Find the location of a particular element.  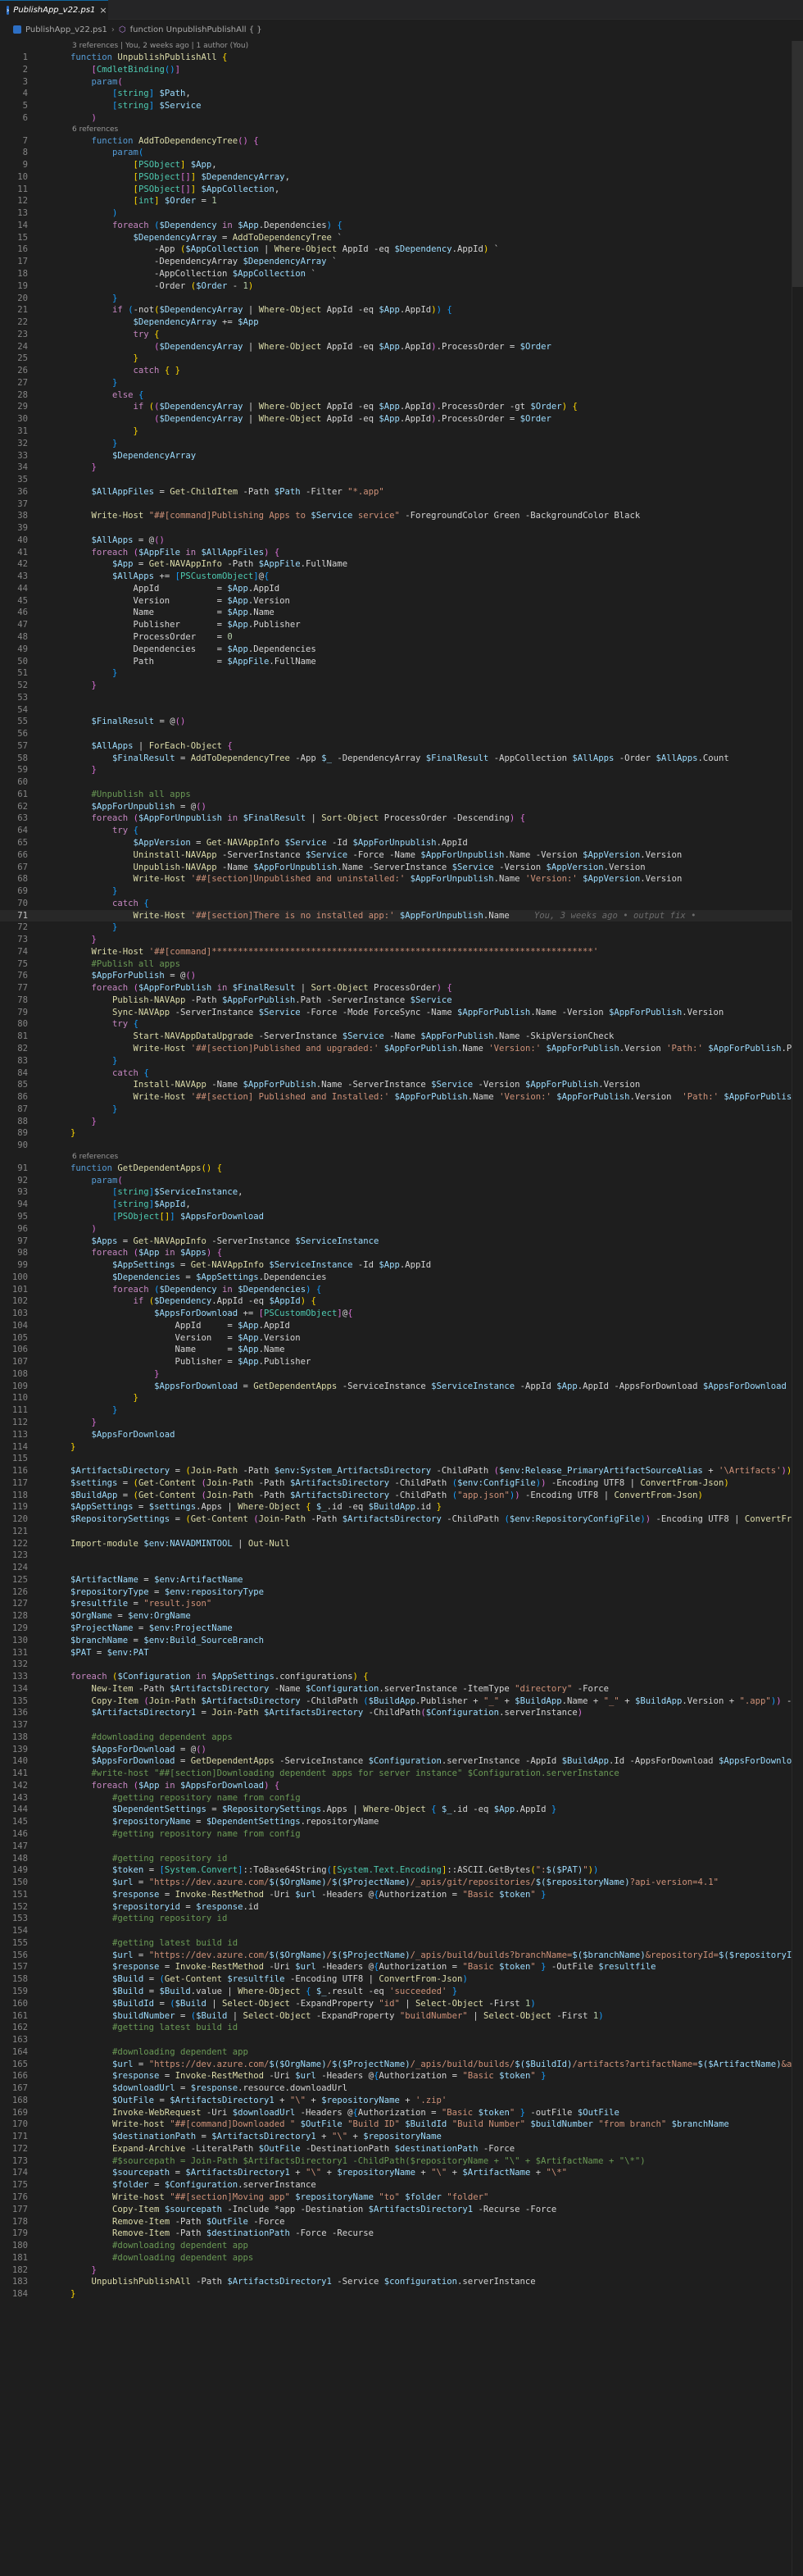

code-line: 184} is located at coordinates (401, 2294).